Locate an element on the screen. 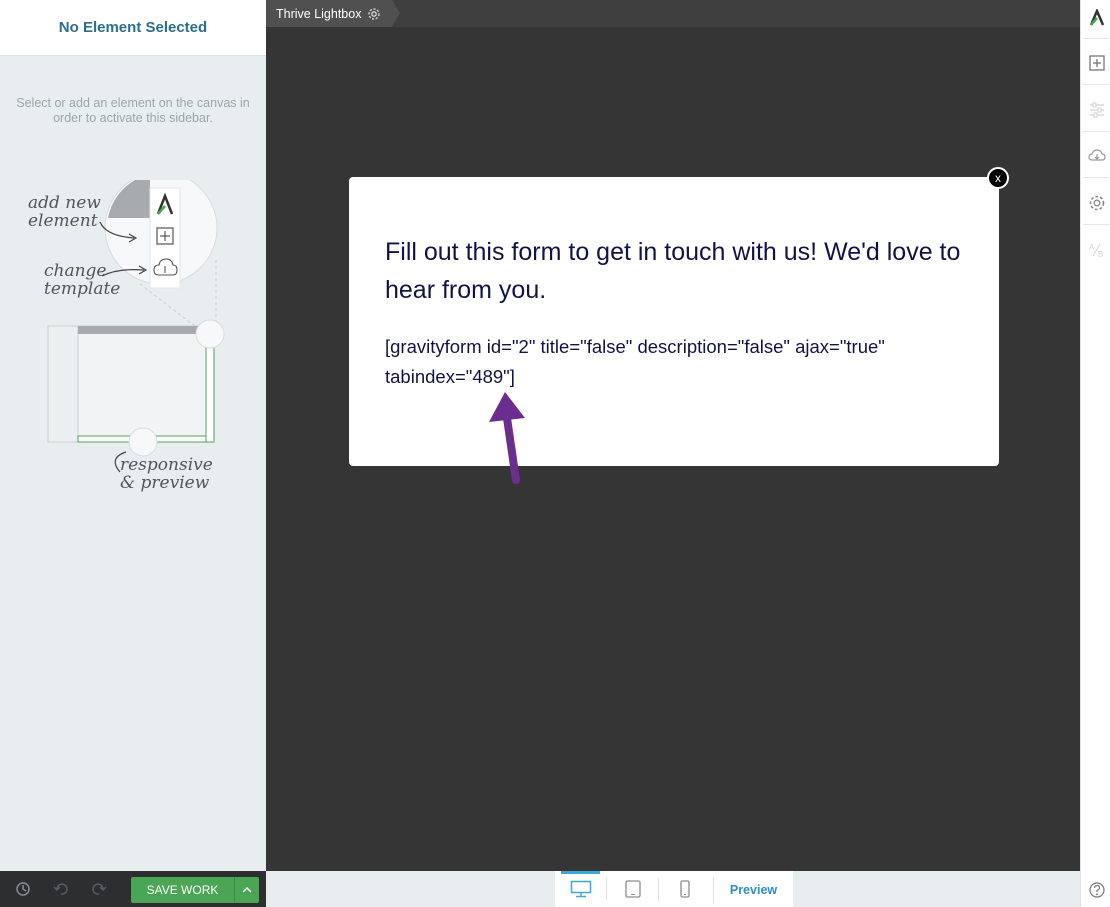  svg-text: A is located at coordinates (1092, 247).